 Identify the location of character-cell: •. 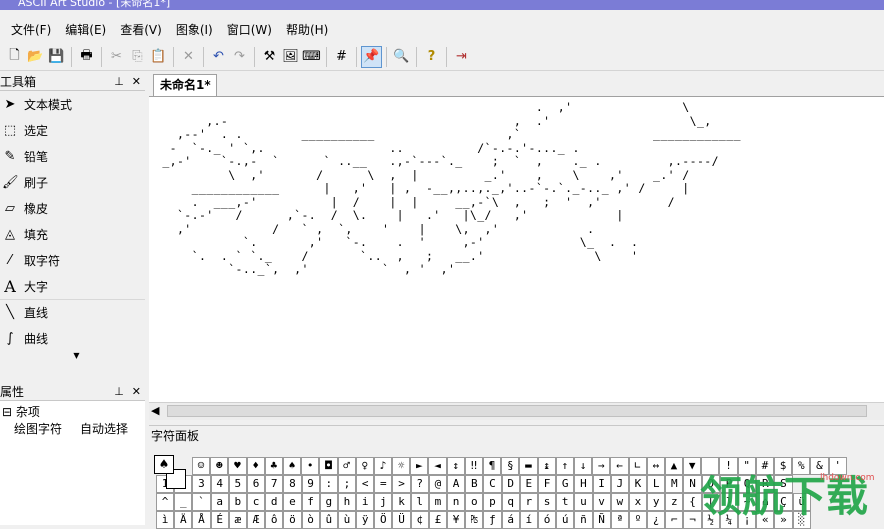
(310, 466).